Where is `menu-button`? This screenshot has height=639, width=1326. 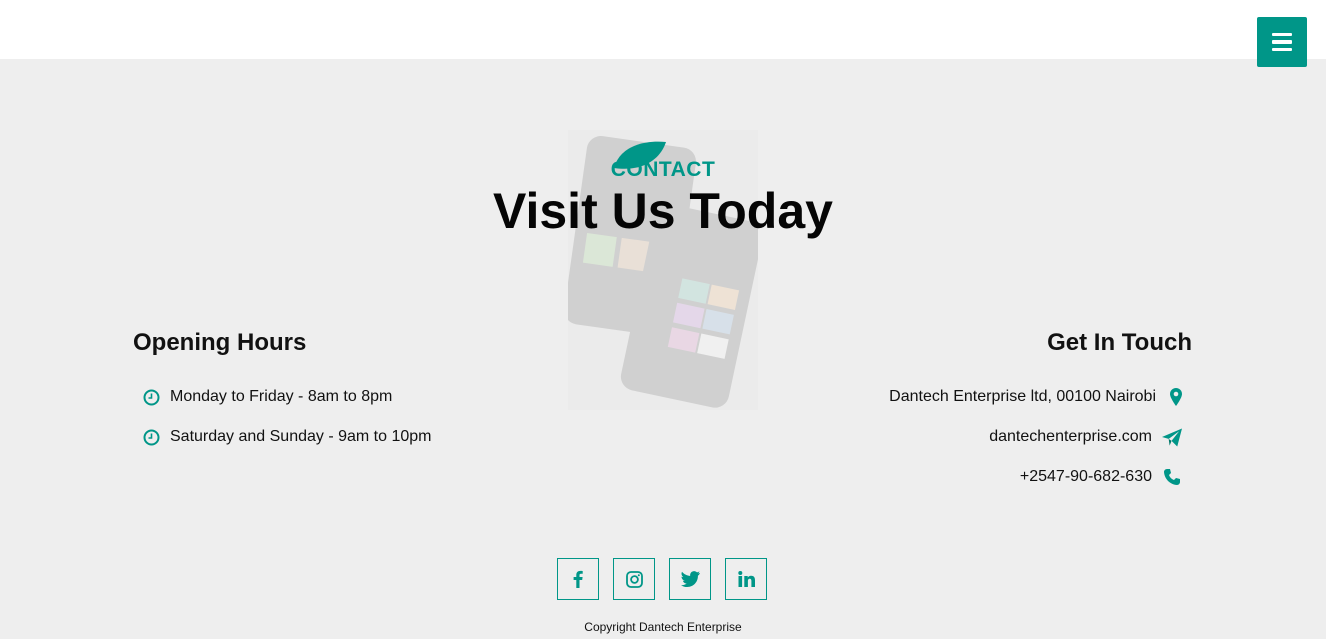 menu-button is located at coordinates (1282, 42).